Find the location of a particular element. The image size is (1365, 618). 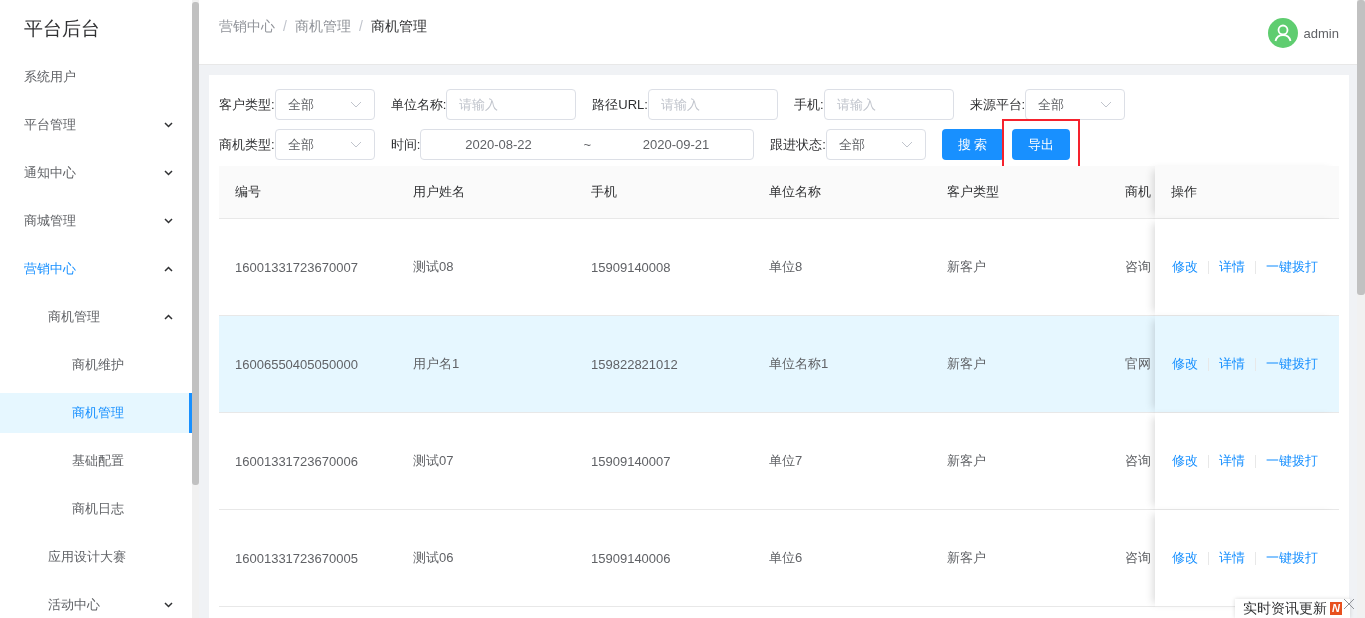

date-range-field: 2020-08-22 ~ 2020-09-21 is located at coordinates (587, 144).